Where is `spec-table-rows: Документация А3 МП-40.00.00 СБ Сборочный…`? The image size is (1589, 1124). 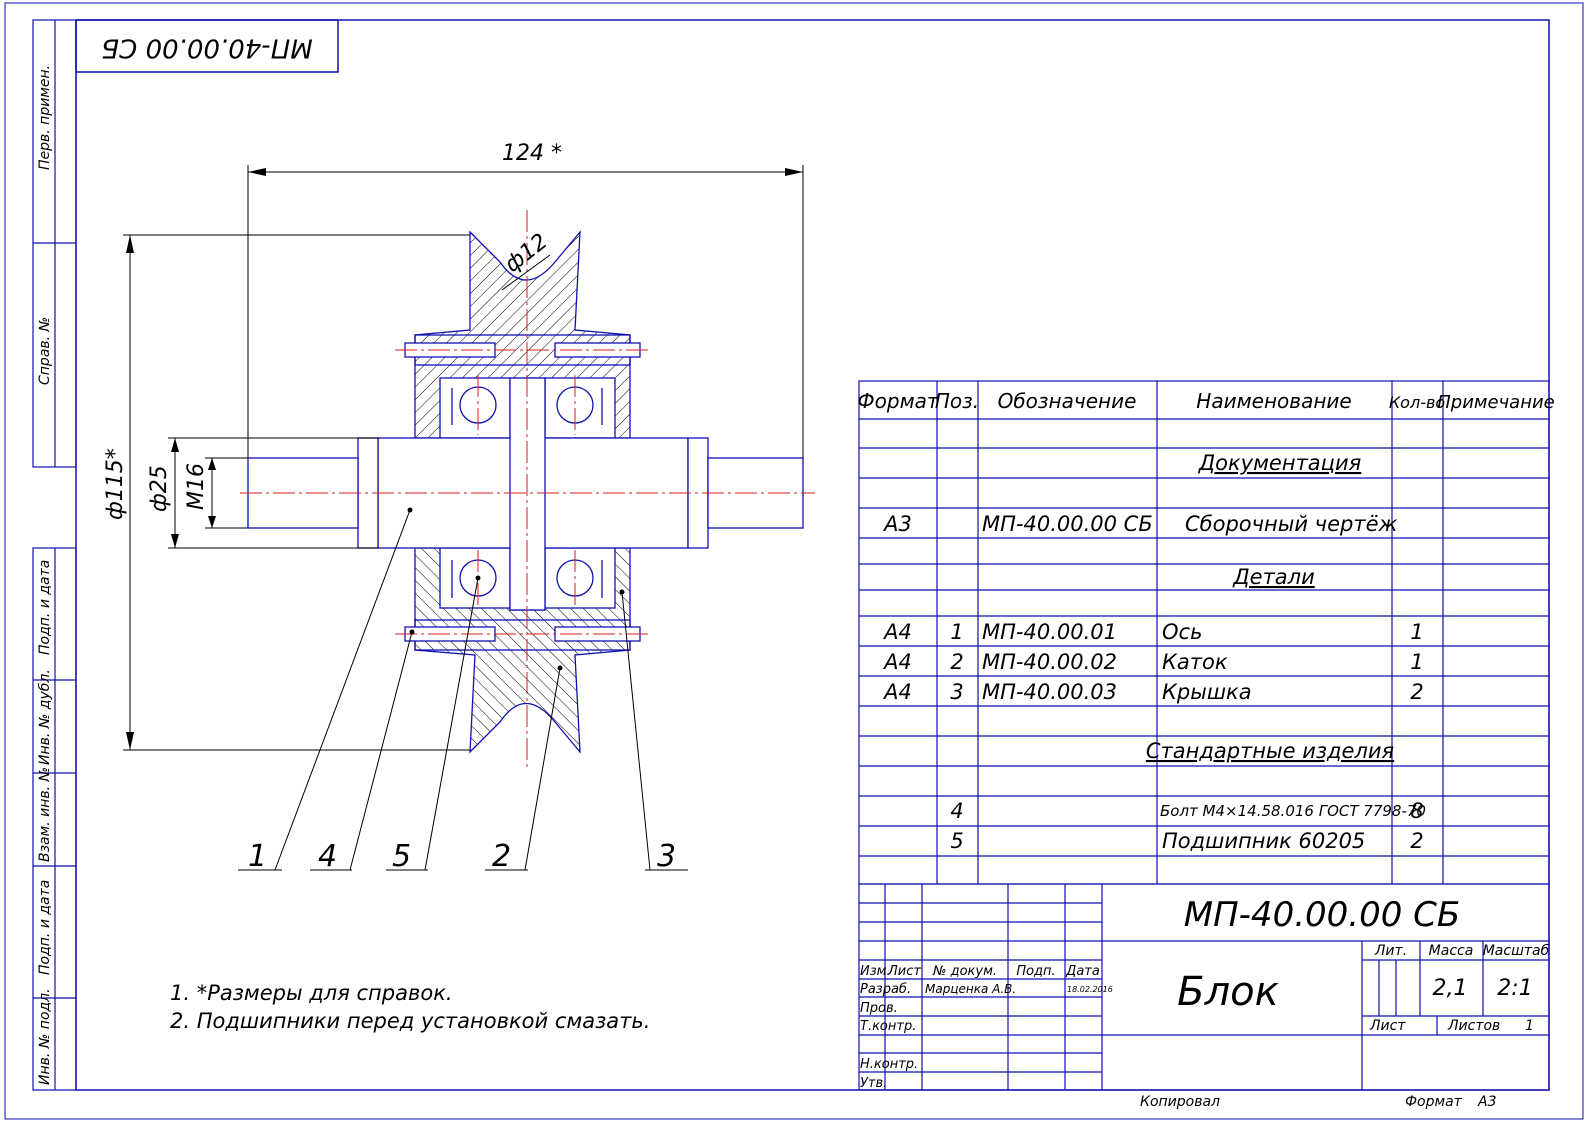 spec-table-rows: Документация А3 МП-40.00.00 СБ Сборочный… is located at coordinates (1154, 652).